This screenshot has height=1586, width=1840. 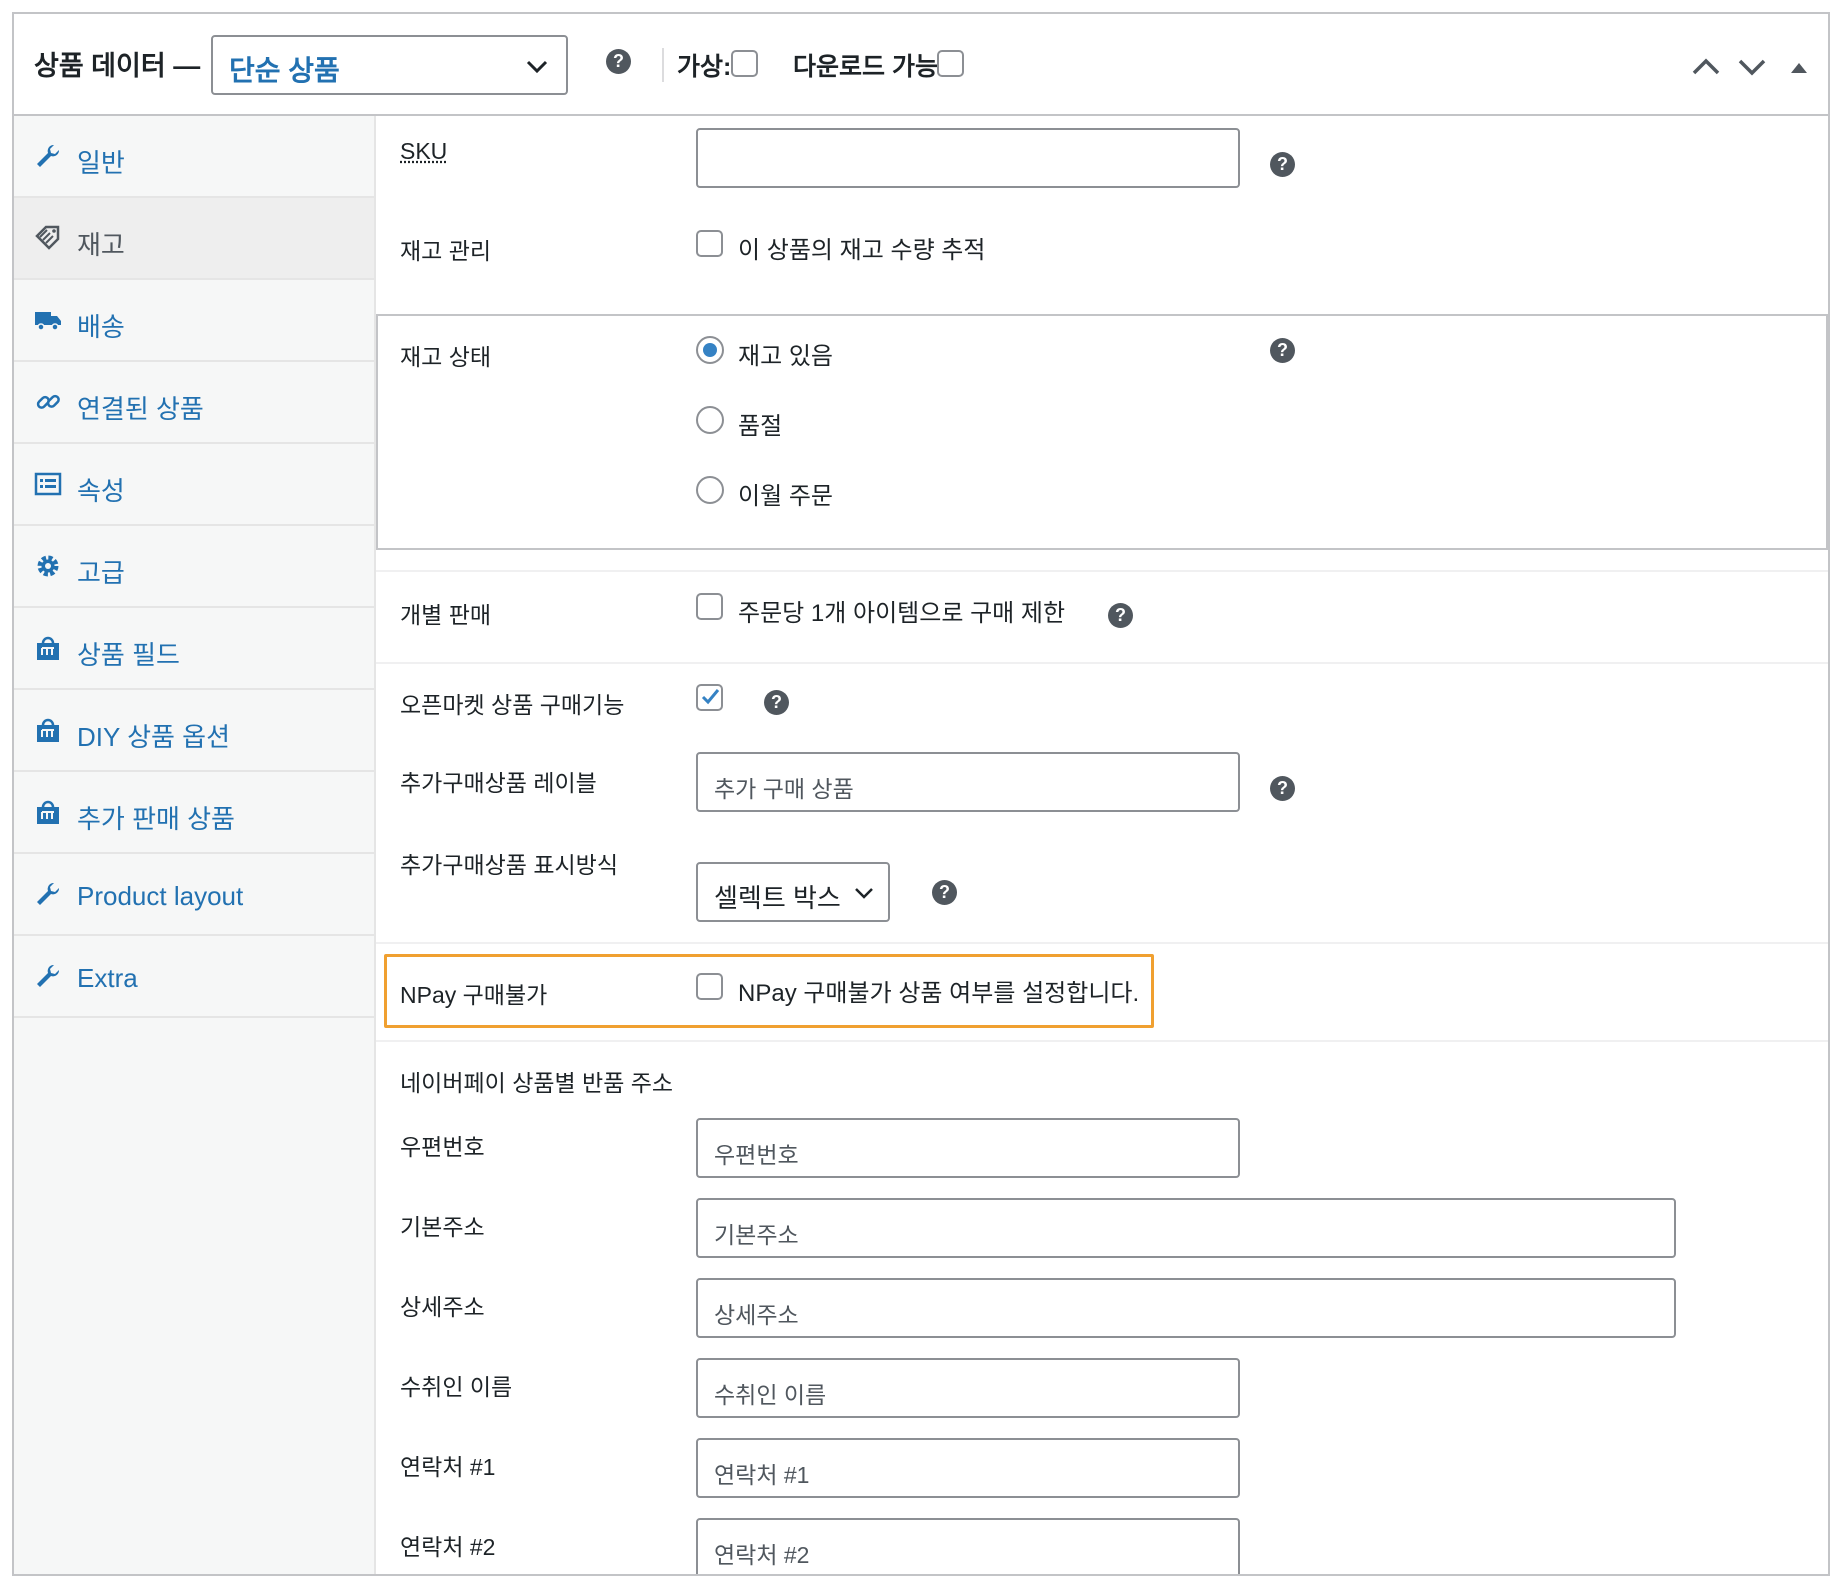 I want to click on tag-icon, so click(x=47, y=237).